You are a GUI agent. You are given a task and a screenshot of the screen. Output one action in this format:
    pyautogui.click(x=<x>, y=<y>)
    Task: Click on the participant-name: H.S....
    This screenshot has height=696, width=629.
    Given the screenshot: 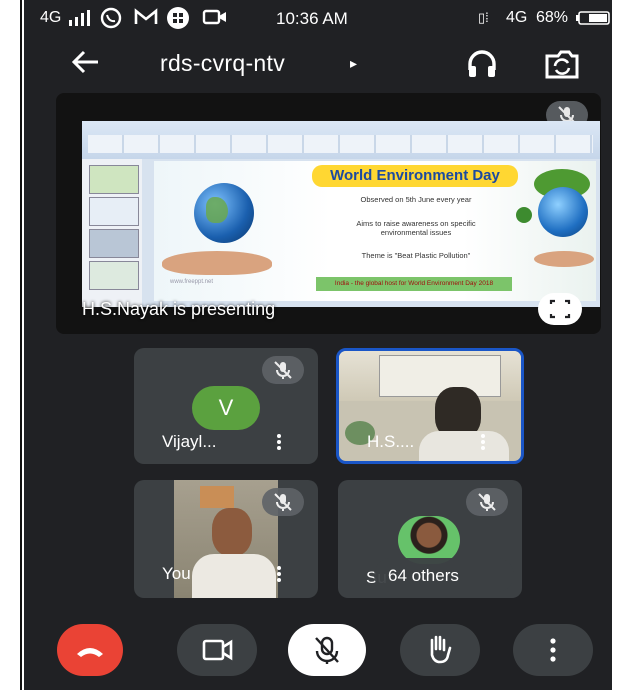 What is the action you would take?
    pyautogui.click(x=391, y=441)
    